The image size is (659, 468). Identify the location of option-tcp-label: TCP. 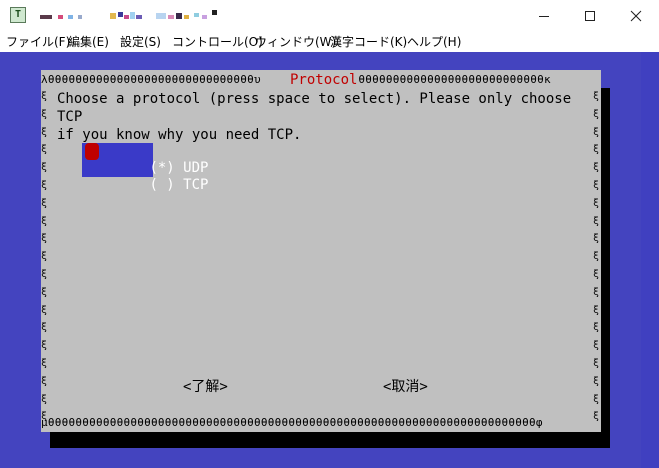
(196, 185).